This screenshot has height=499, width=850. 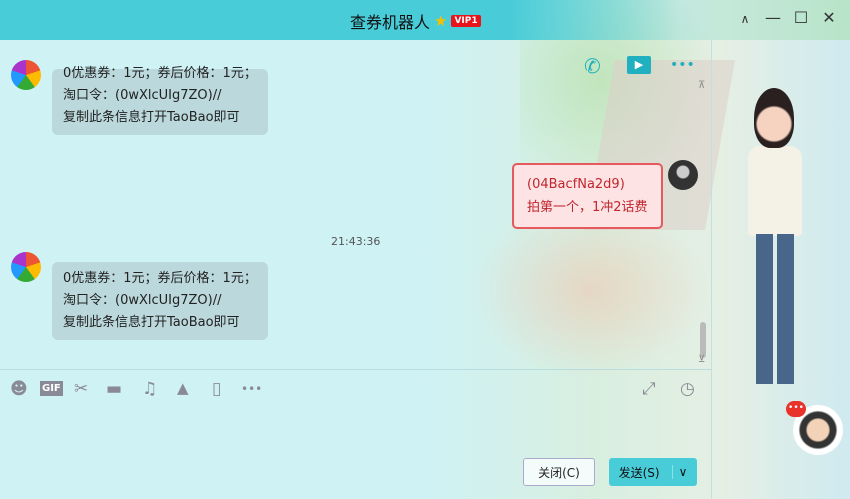 I want to click on title-bar: 查券机器人 ★ VIP1 ∧ — ☐ ✕, so click(x=425, y=20).